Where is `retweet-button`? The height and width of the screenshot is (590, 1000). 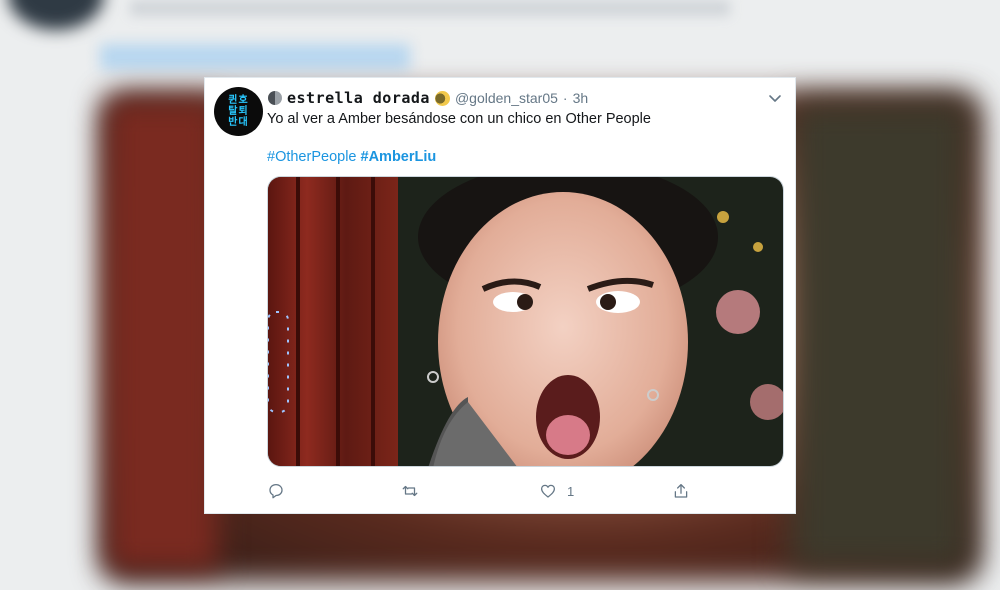 retweet-button is located at coordinates (410, 491).